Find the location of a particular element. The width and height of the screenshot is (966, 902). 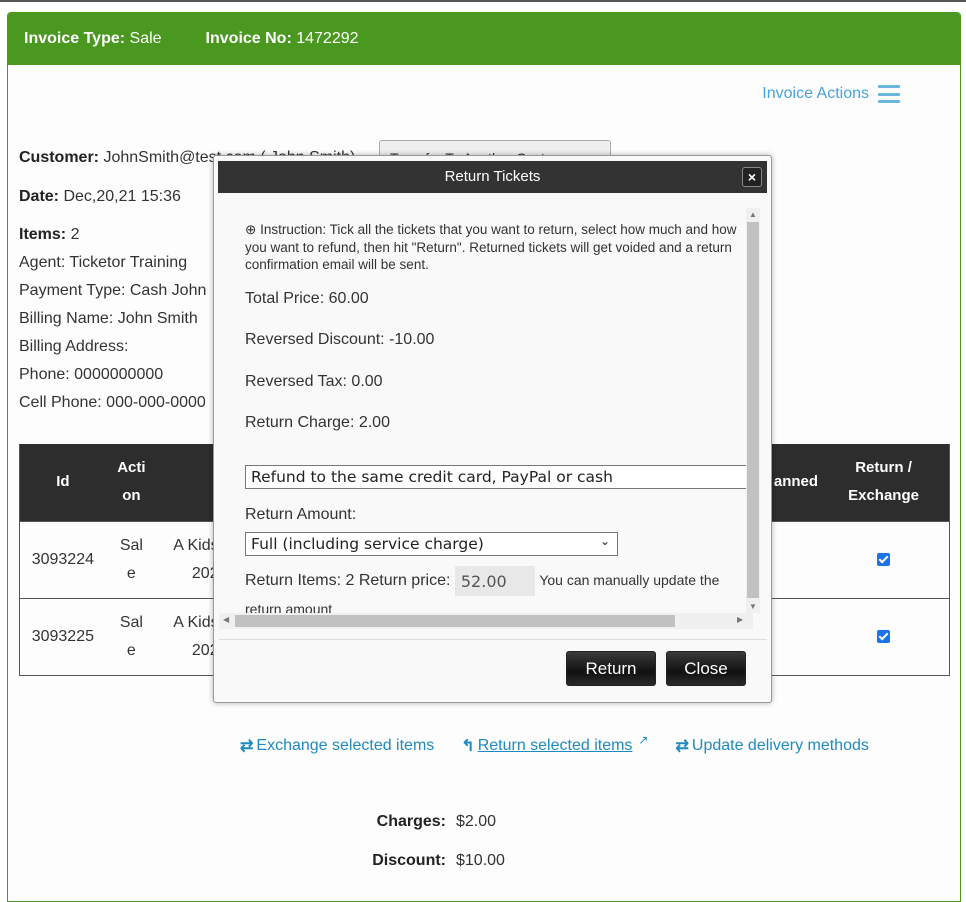

close-button: Close is located at coordinates (706, 668).